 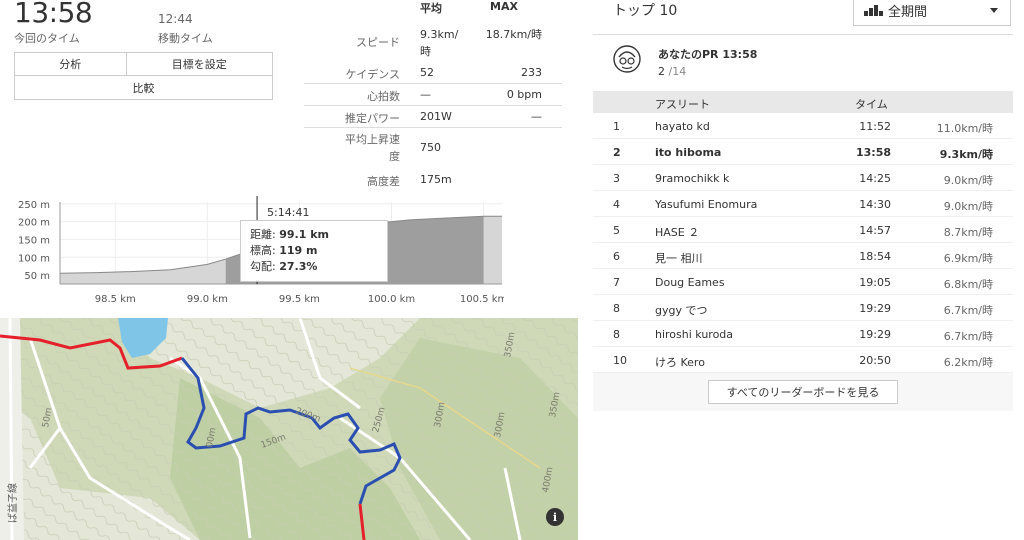 What do you see at coordinates (299, 299) in the screenshot?
I see `x-tick-label: 99.5 km` at bounding box center [299, 299].